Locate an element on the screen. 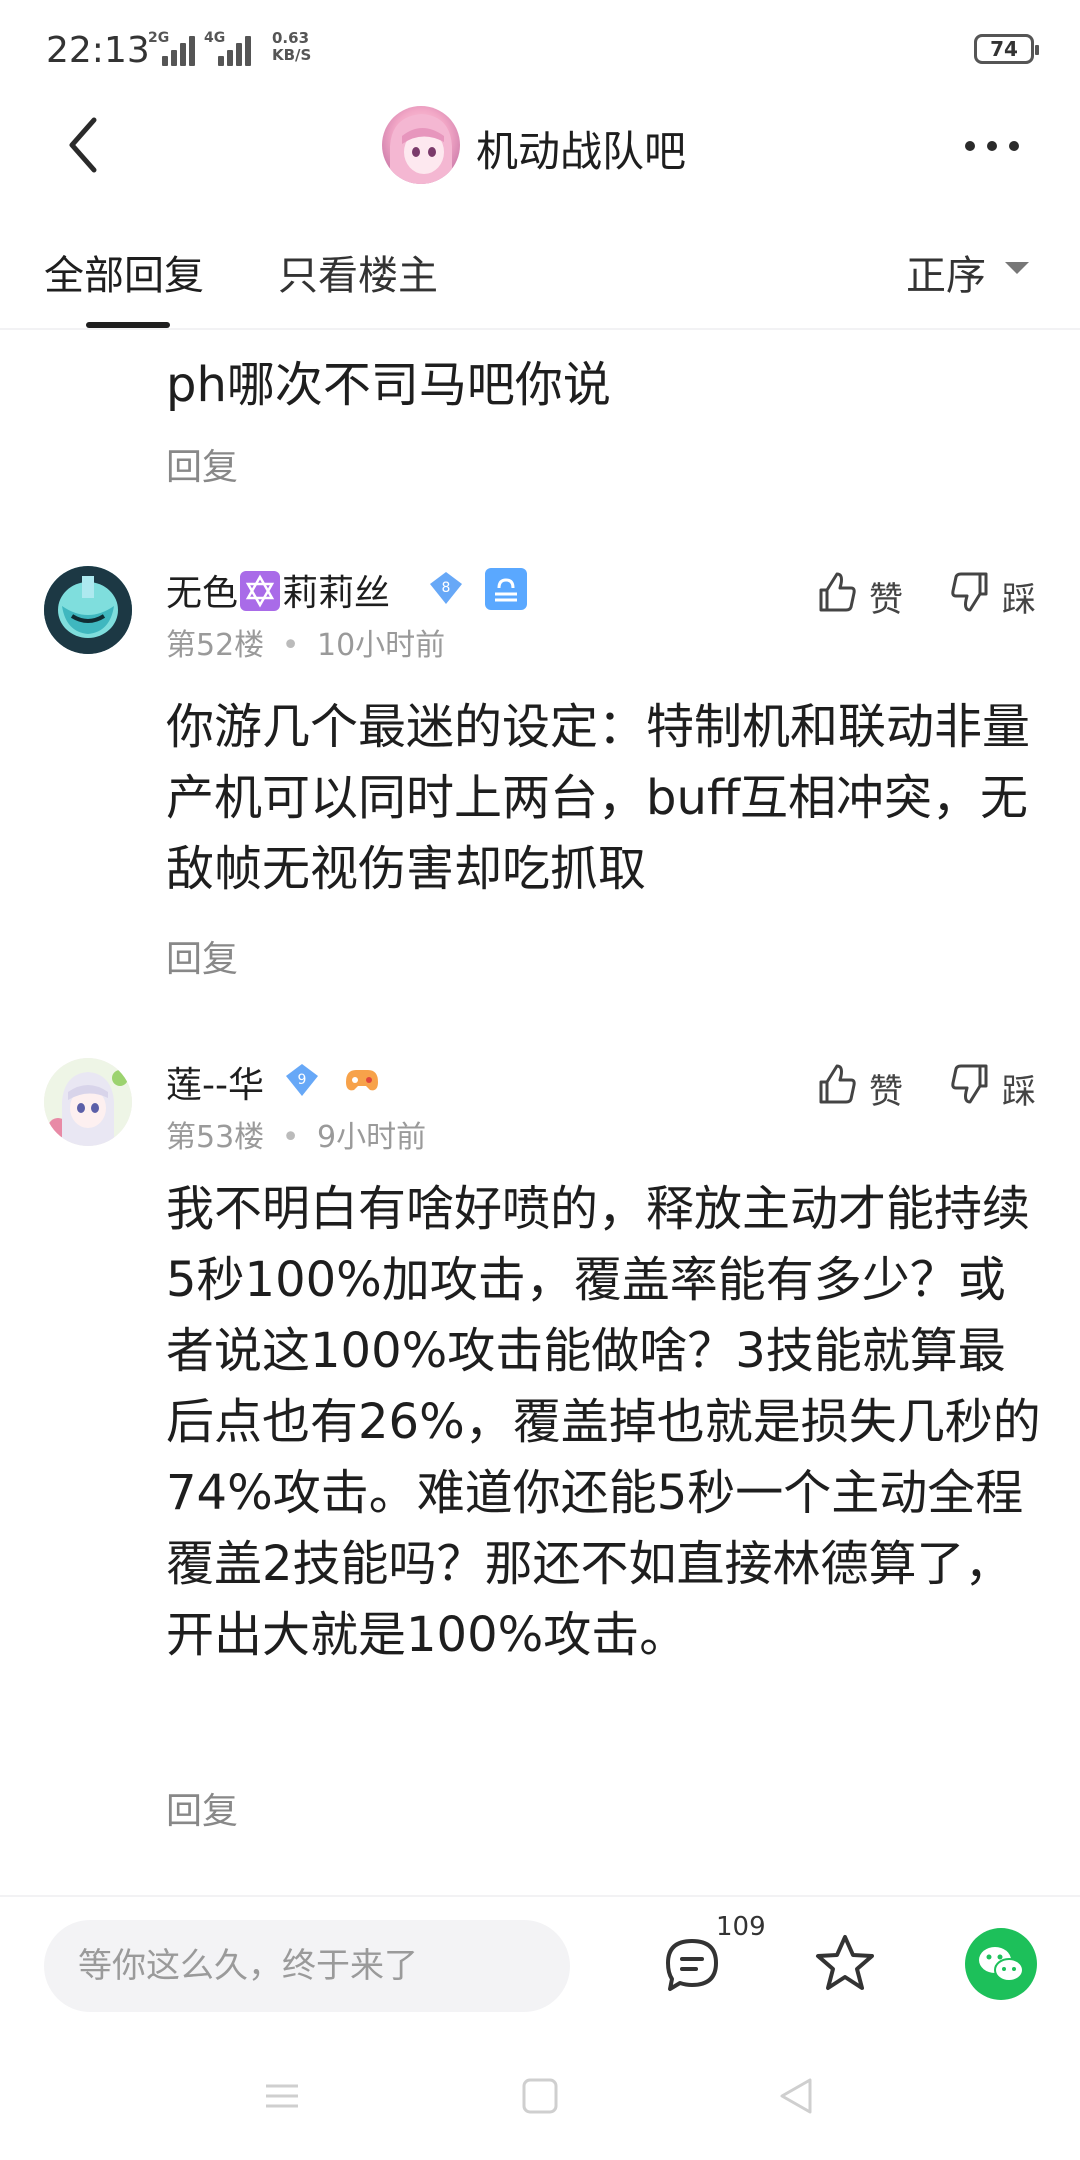 This screenshot has width=1080, height=2160. username-suffix: 莉莉丝 is located at coordinates (336, 593).